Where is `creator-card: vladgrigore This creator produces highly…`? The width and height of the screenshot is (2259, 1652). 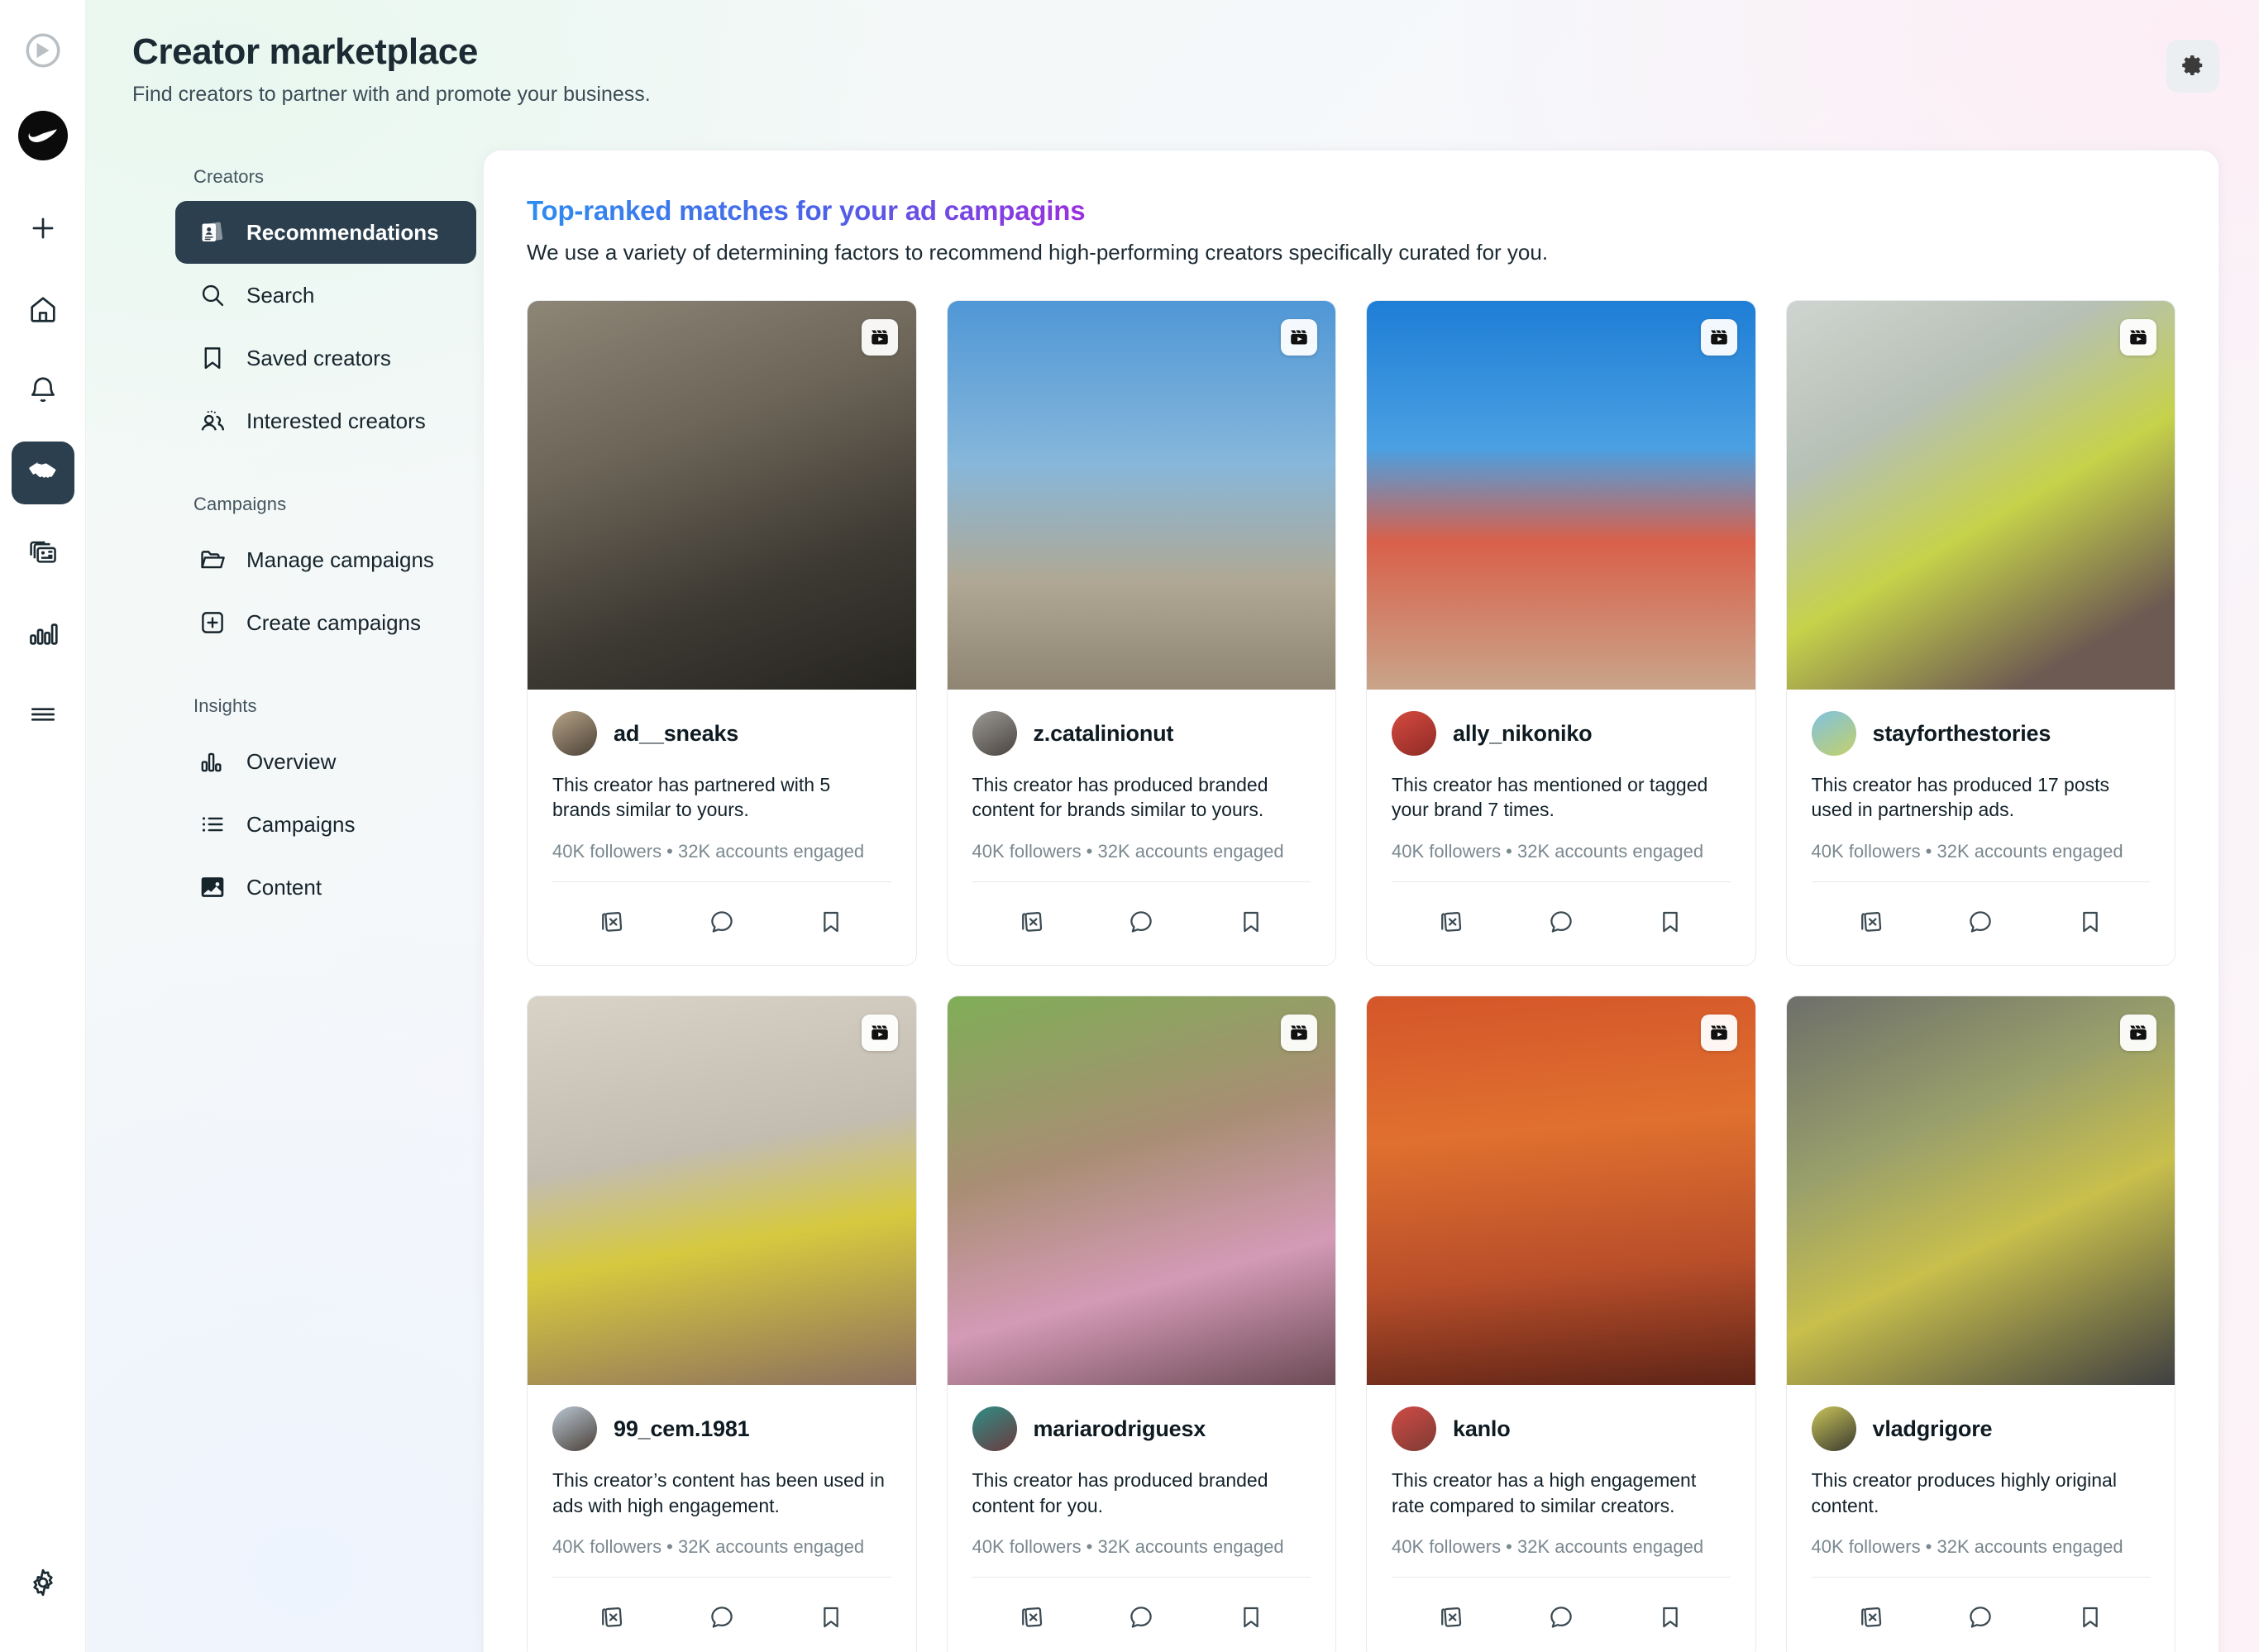 creator-card: vladgrigore This creator produces highly… is located at coordinates (1980, 1323).